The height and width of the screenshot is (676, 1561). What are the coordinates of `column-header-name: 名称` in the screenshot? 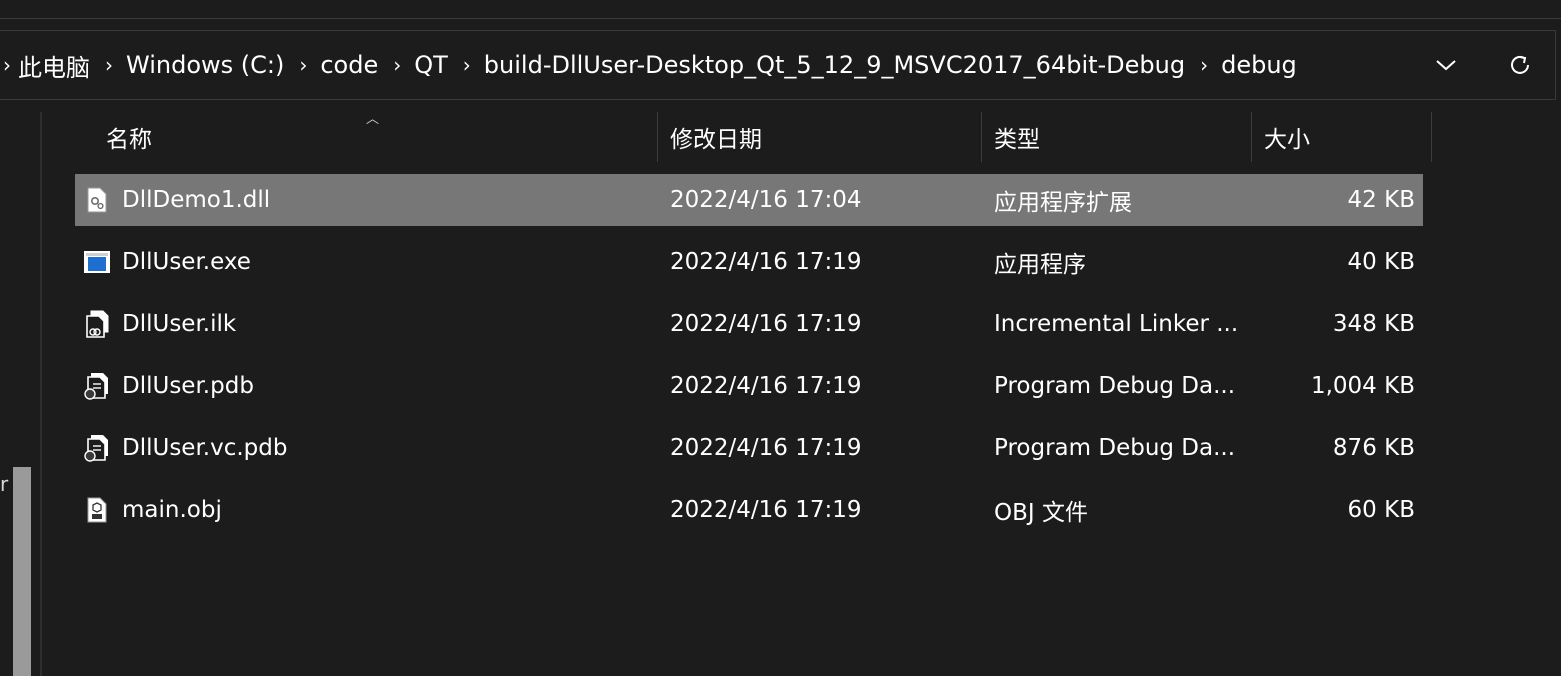 It's located at (129, 137).